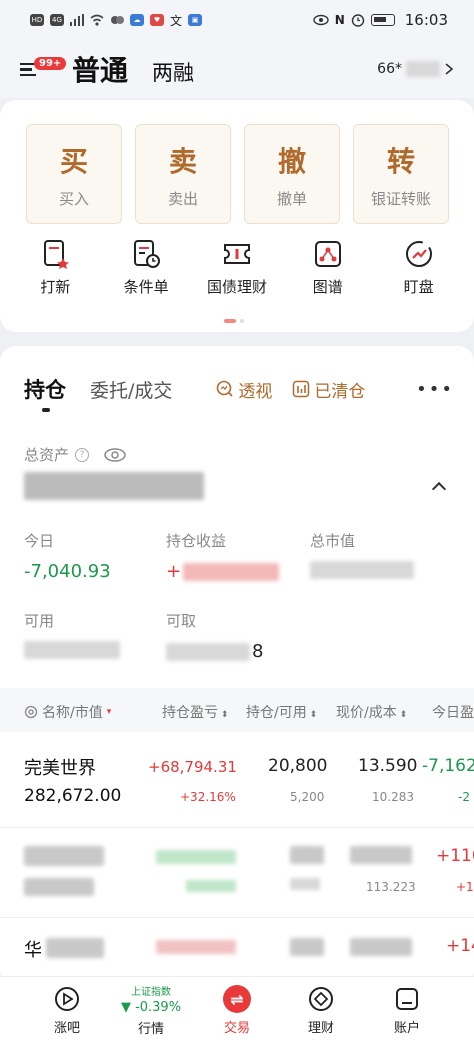 This screenshot has width=474, height=1045. I want to click on page-dot, so click(242, 321).